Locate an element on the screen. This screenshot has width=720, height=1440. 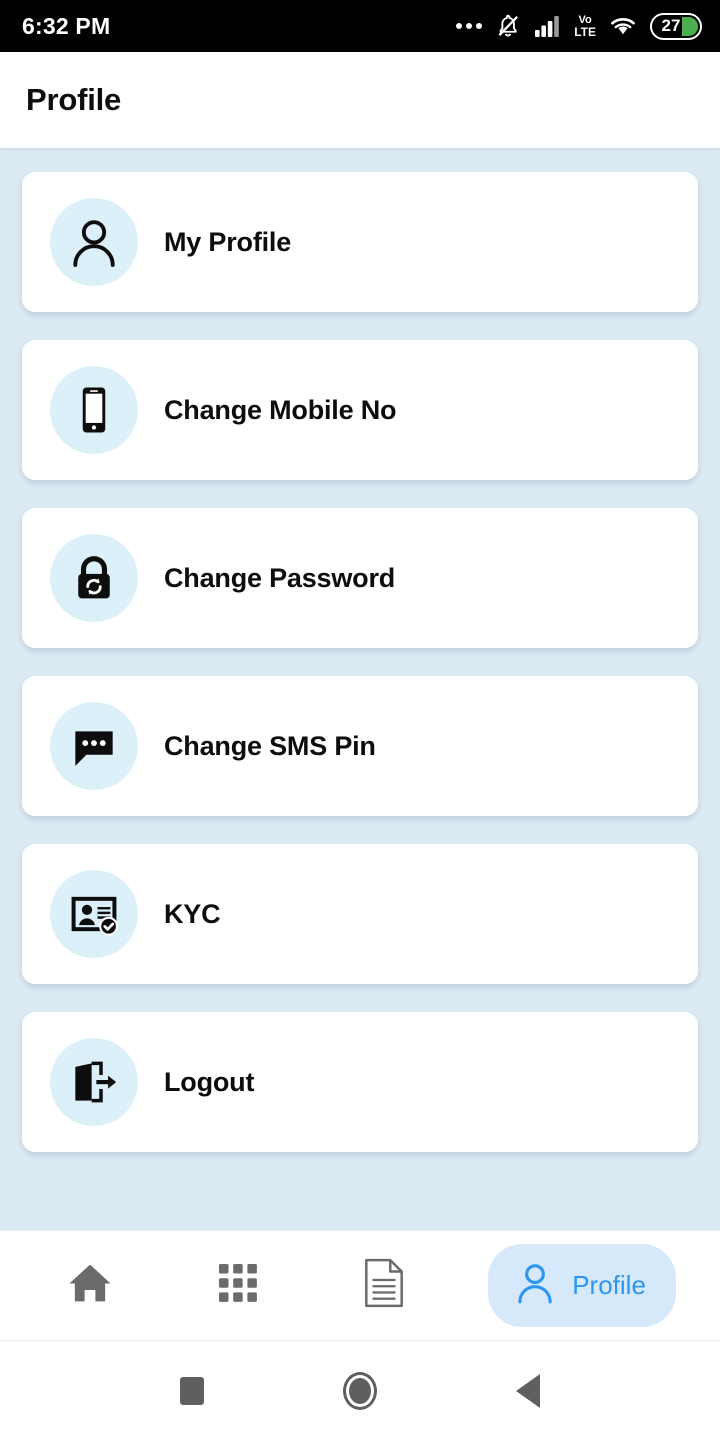
nav-item-profile: Profile is located at coordinates (582, 1285).